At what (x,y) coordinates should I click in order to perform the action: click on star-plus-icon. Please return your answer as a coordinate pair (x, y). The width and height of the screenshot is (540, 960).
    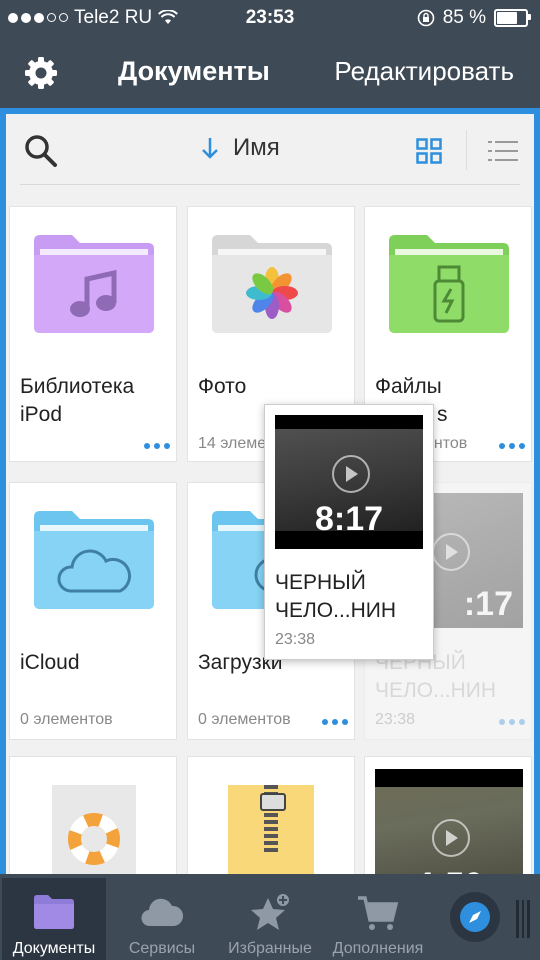
    Looking at the image, I should click on (271, 911).